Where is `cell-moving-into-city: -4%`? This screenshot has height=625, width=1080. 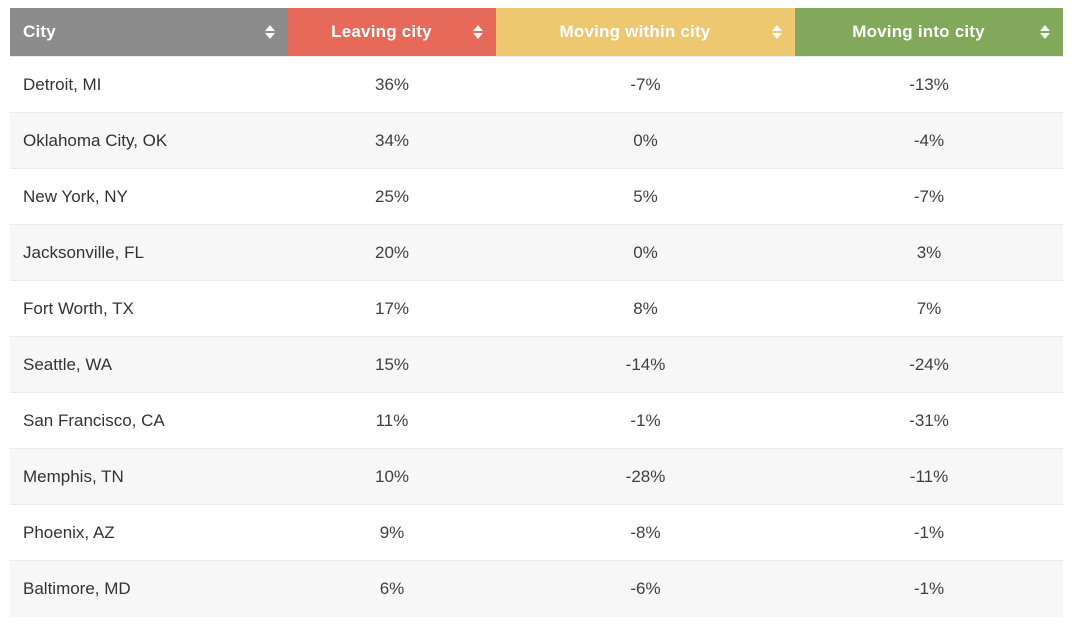
cell-moving-into-city: -4% is located at coordinates (929, 140).